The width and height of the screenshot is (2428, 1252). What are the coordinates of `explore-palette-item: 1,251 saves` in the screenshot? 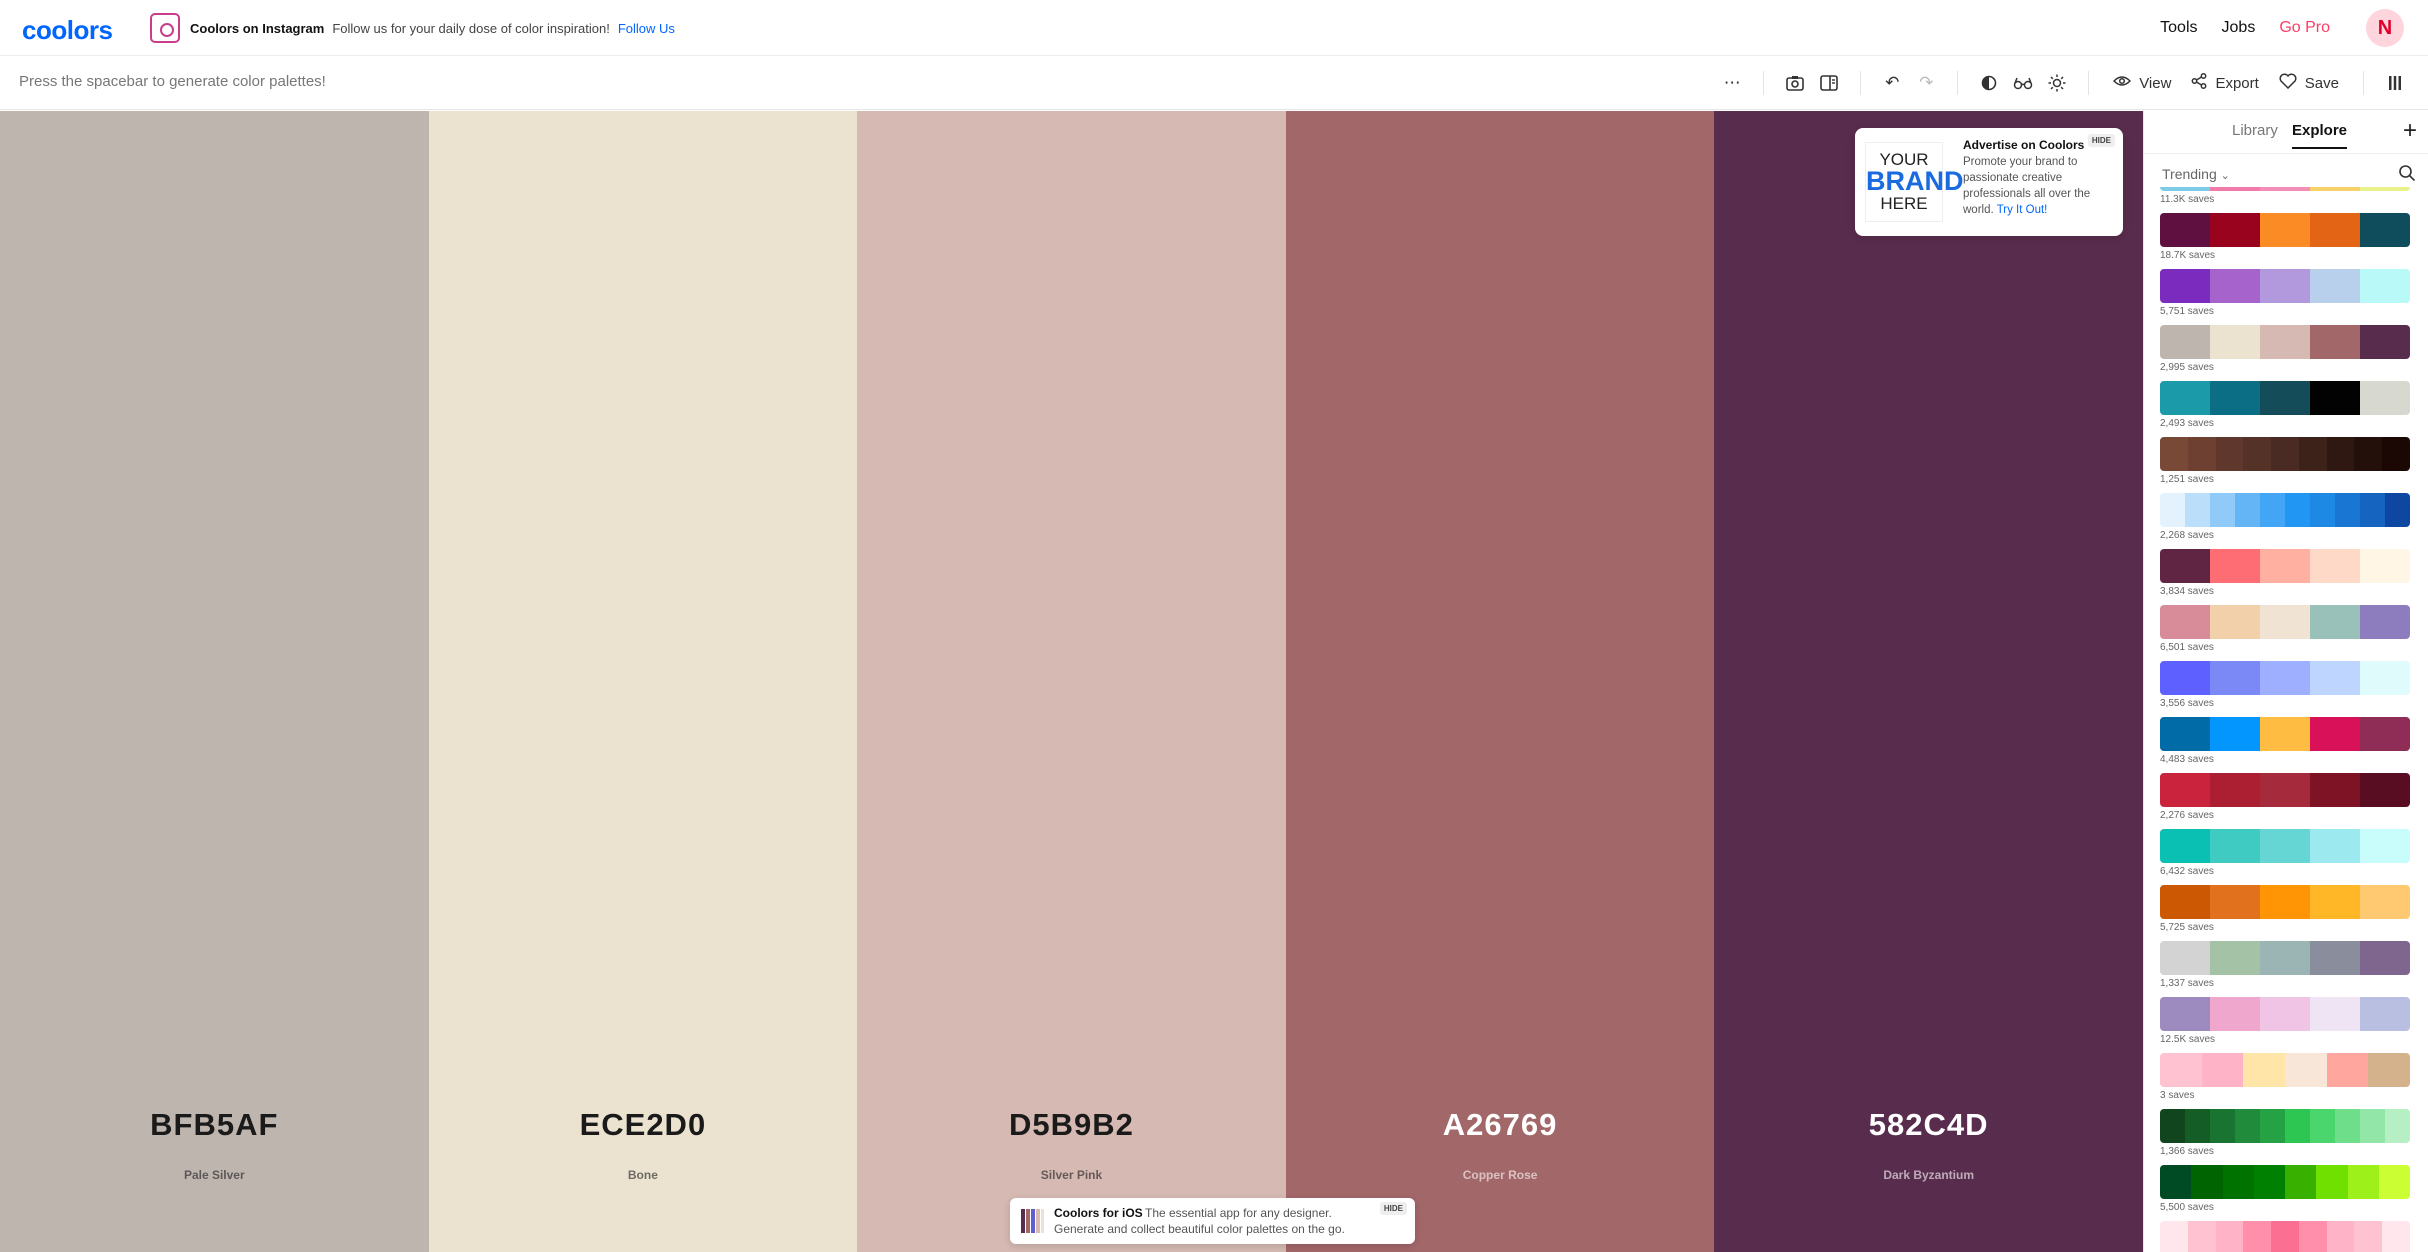 It's located at (2285, 465).